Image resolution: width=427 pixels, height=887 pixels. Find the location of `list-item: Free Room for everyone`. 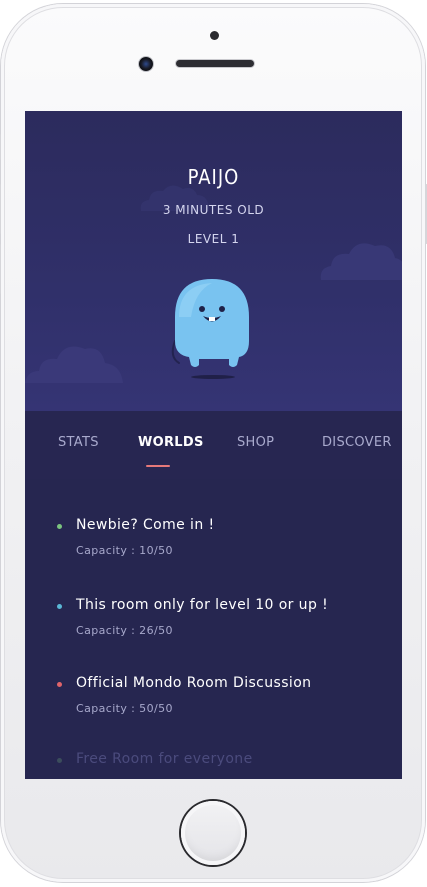

list-item: Free Room for everyone is located at coordinates (213, 743).